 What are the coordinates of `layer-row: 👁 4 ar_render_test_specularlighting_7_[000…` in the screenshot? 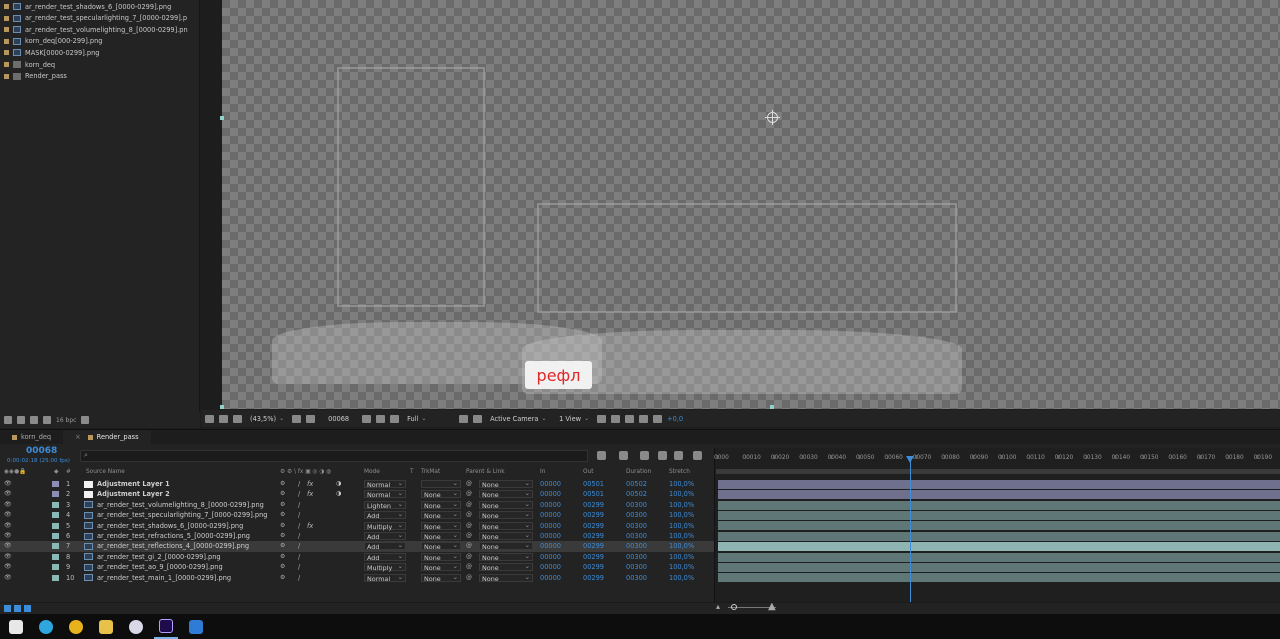 It's located at (357, 515).